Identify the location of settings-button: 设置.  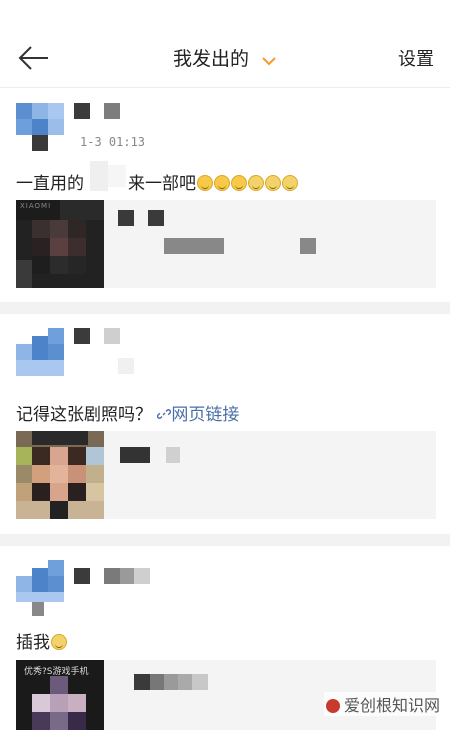
(416, 58).